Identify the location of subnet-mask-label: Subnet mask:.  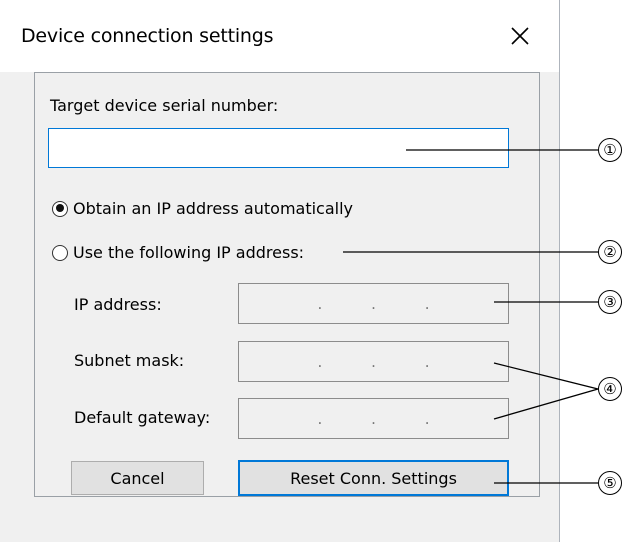
(129, 360).